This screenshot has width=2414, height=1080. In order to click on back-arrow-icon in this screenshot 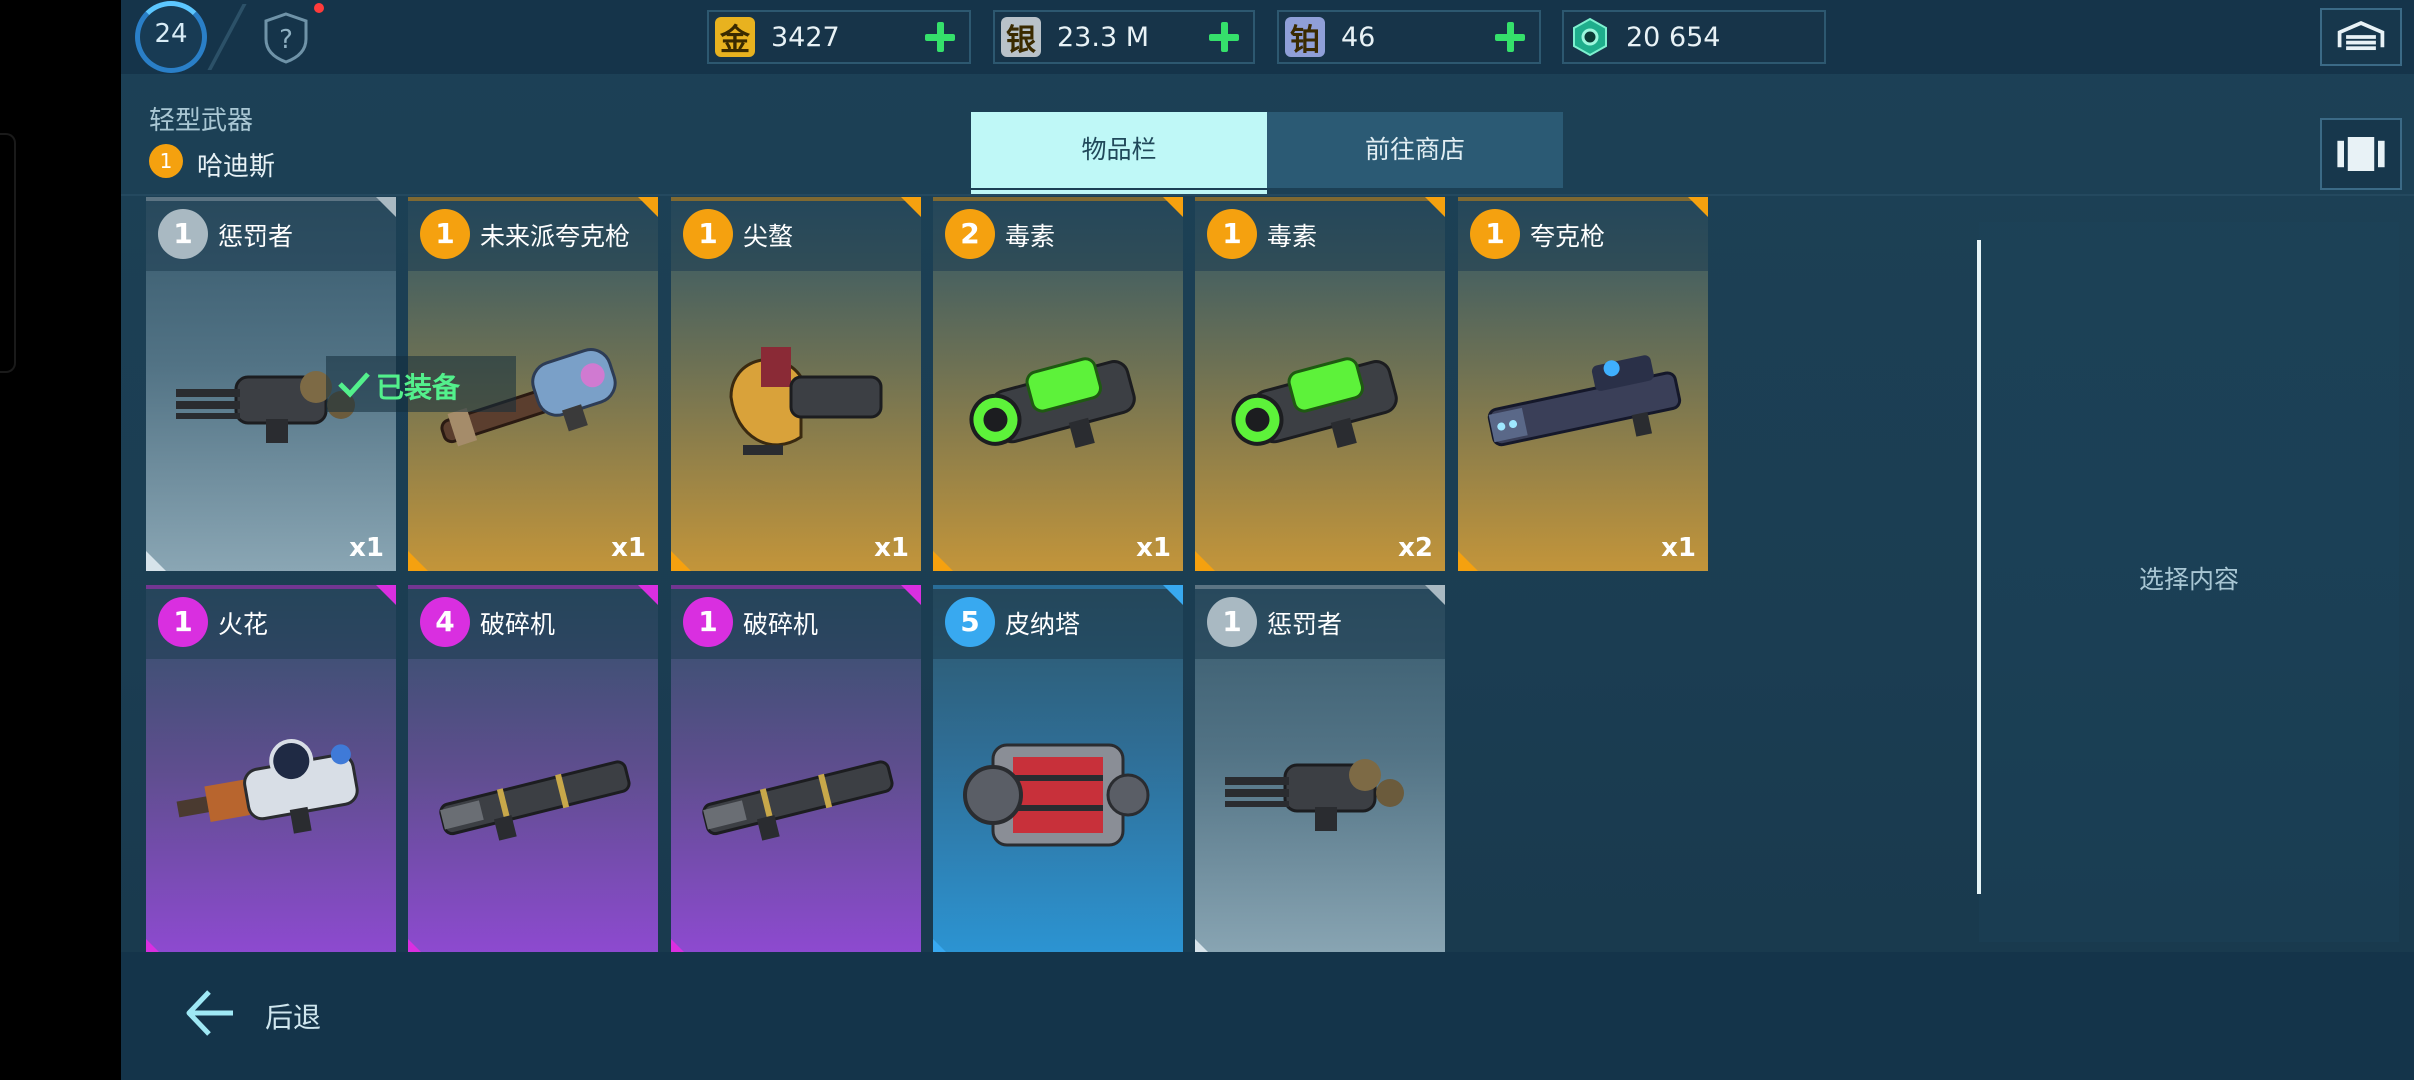, I will do `click(210, 1013)`.